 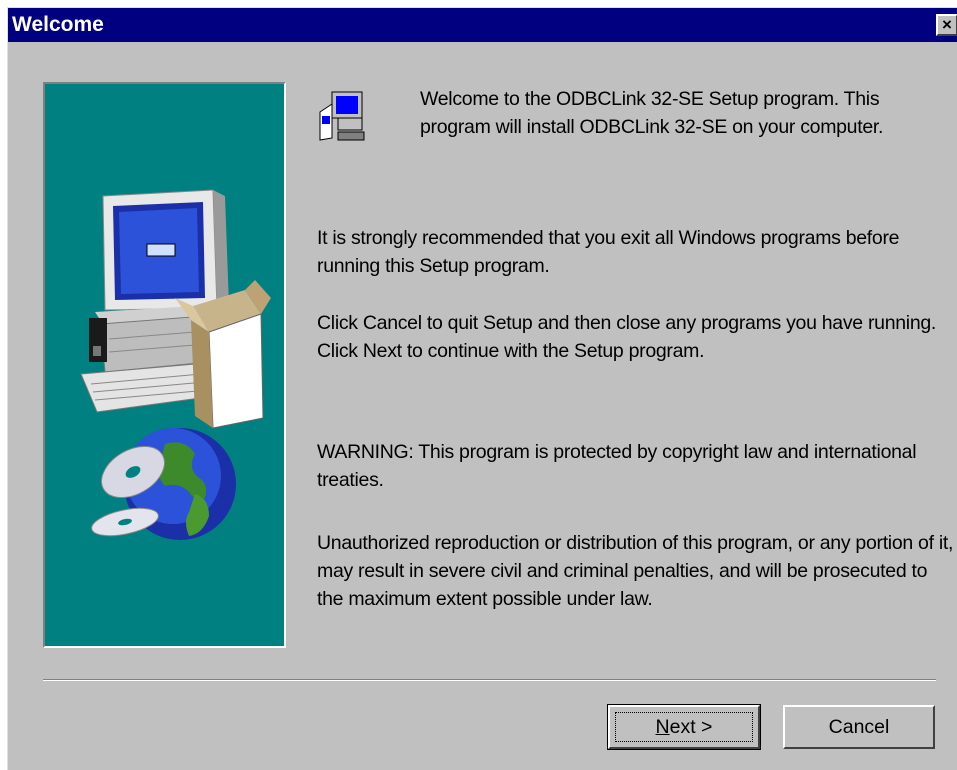 I want to click on cancel-label: Cancel, so click(x=859, y=727).